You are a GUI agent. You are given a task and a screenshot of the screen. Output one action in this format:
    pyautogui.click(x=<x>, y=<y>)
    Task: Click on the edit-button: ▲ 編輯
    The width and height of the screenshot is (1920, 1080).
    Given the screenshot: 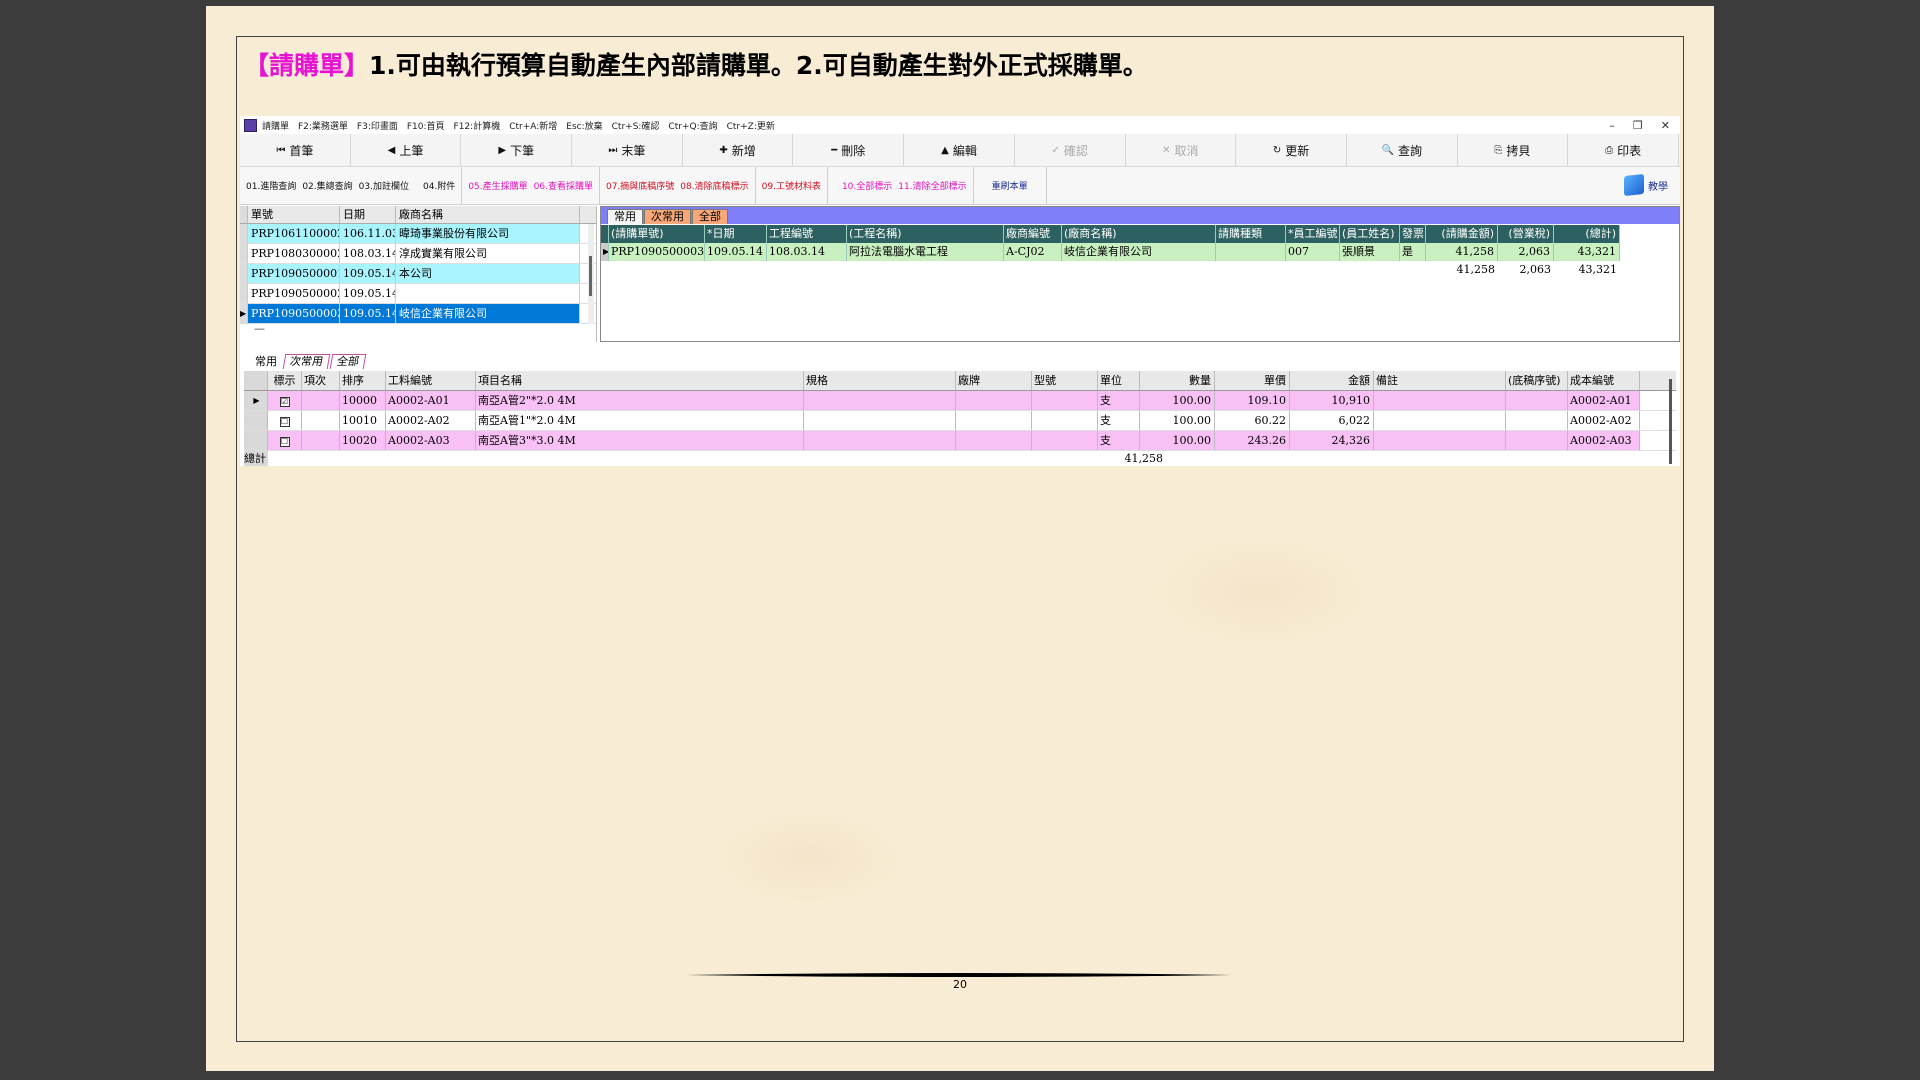 What is the action you would take?
    pyautogui.click(x=959, y=150)
    